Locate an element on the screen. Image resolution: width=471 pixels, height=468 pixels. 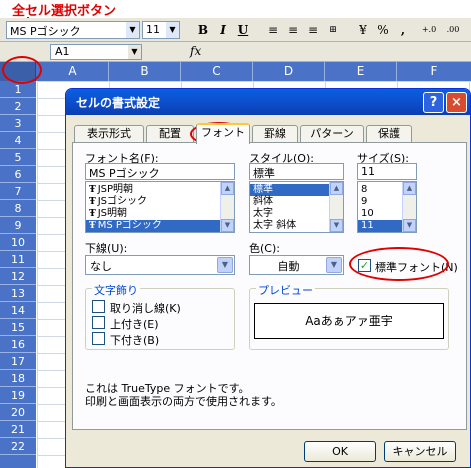
strikethrough-checkbox is located at coordinates (98, 306).